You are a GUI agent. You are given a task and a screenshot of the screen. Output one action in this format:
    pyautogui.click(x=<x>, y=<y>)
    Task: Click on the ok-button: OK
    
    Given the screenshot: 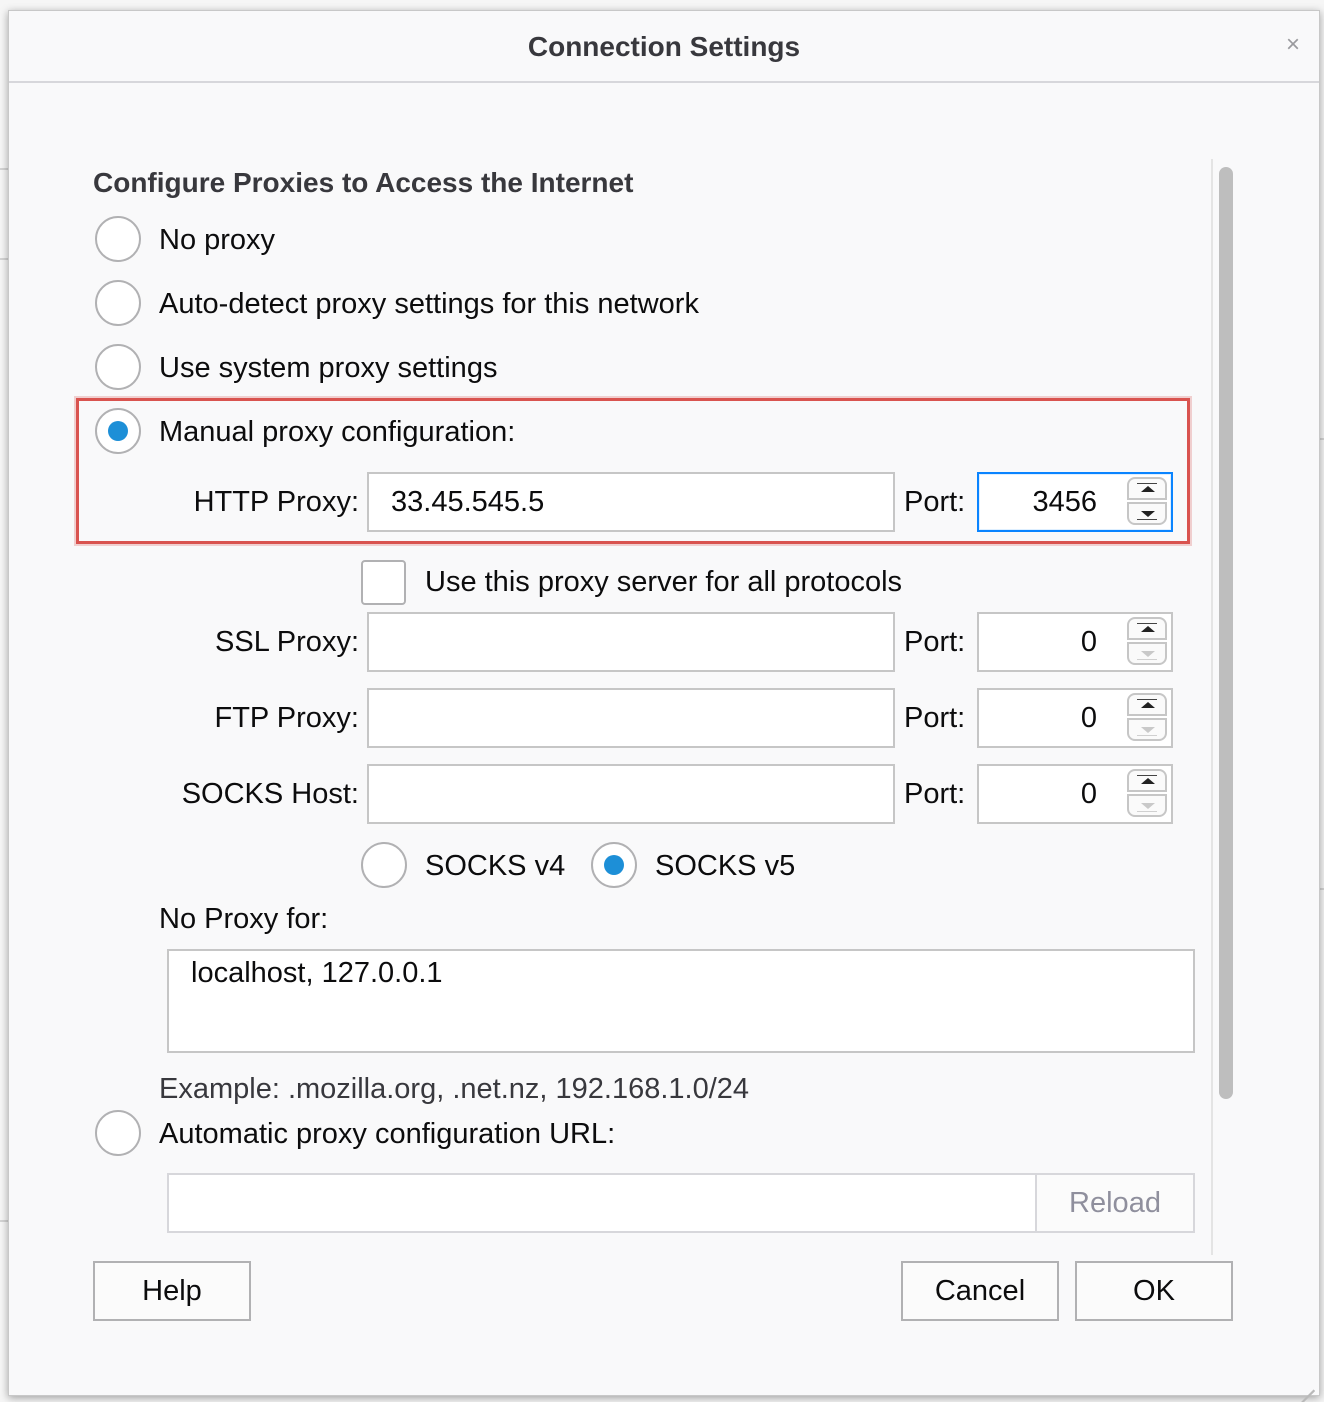 What is the action you would take?
    pyautogui.click(x=1154, y=1291)
    